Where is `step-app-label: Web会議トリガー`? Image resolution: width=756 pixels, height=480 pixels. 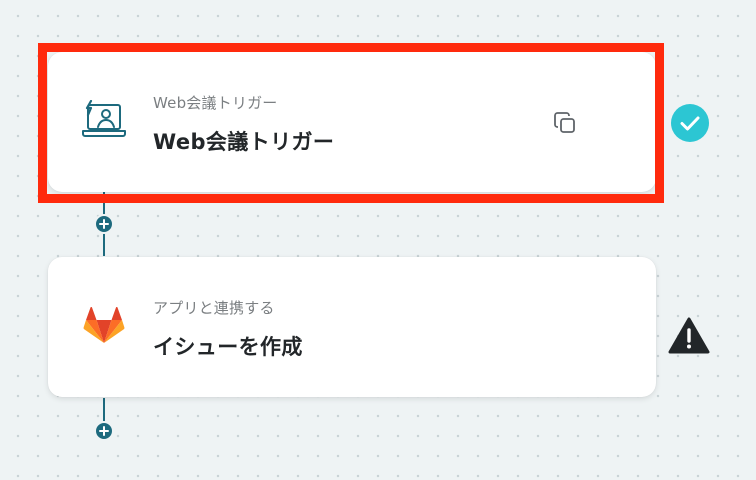
step-app-label: Web会議トリガー is located at coordinates (215, 103).